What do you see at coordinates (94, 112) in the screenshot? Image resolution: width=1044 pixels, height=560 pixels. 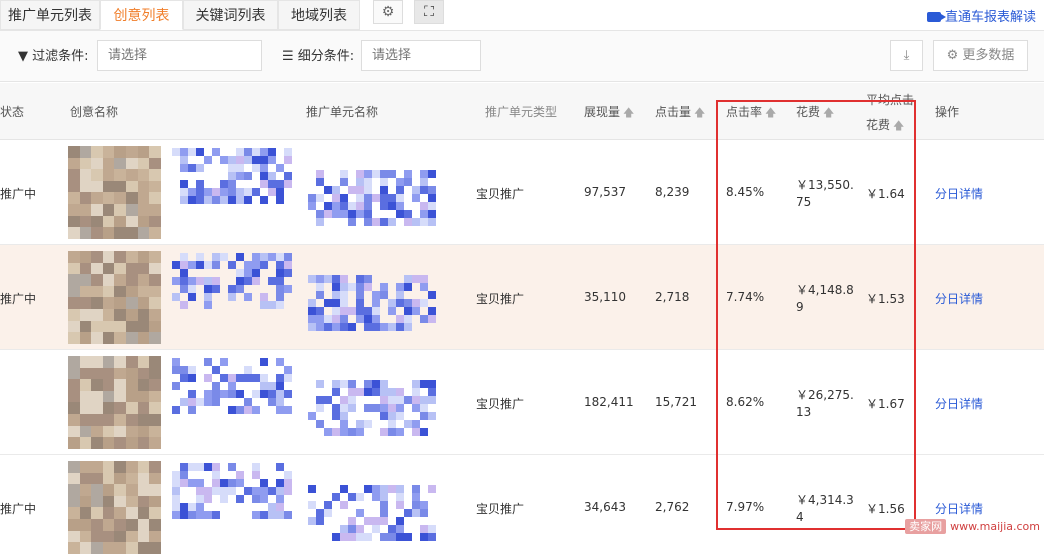 I see `col-creative-name: 创意名称` at bounding box center [94, 112].